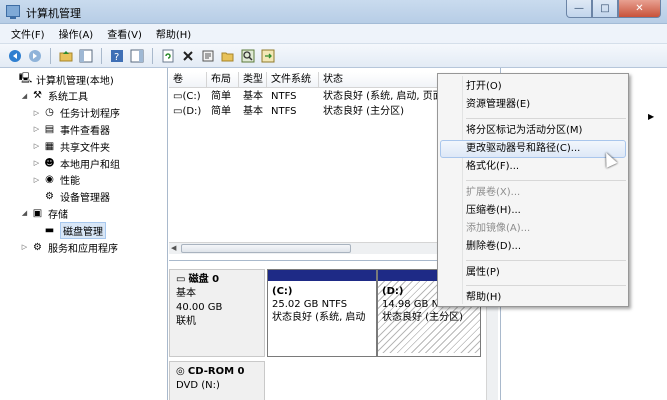 This screenshot has width=667, height=400. I want to click on cdrom-0-label: ◎ CD-ROM 0 DVD (N:), so click(217, 380).